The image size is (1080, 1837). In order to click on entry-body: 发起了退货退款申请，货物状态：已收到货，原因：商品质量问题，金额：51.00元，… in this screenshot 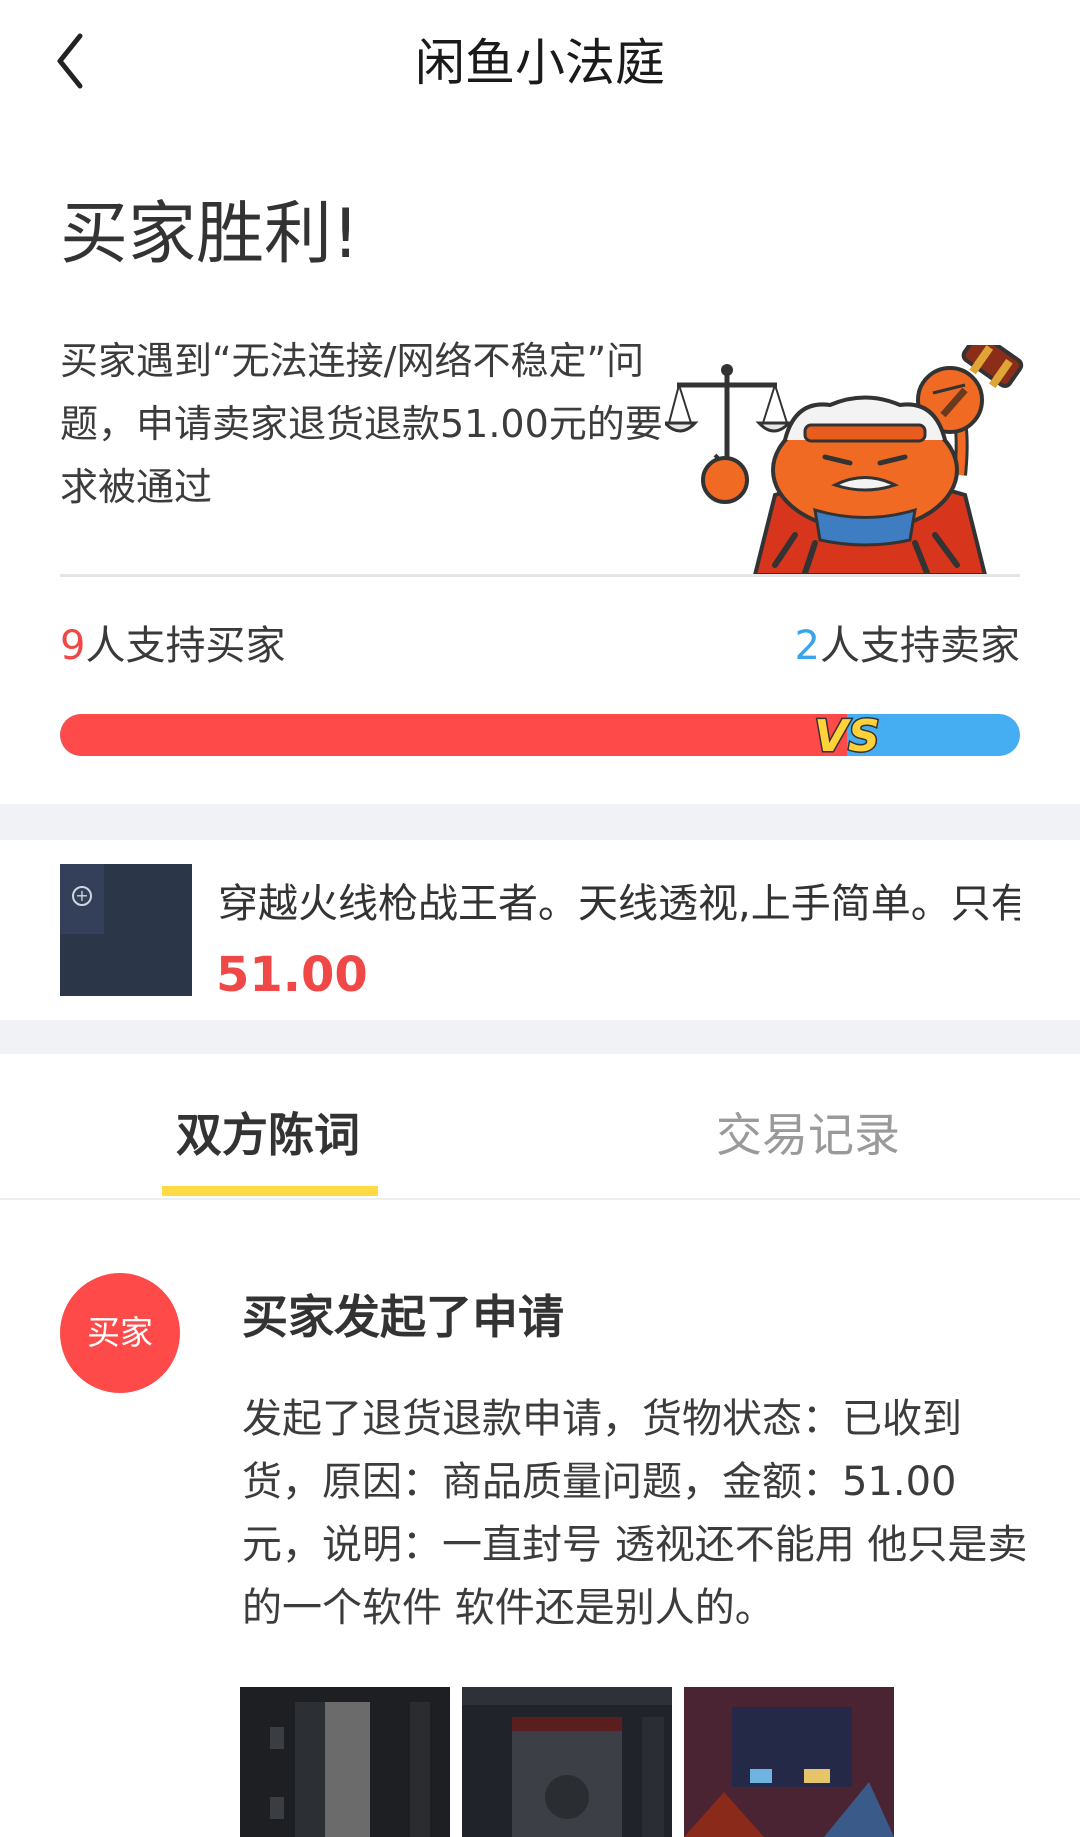, I will do `click(635, 1513)`.